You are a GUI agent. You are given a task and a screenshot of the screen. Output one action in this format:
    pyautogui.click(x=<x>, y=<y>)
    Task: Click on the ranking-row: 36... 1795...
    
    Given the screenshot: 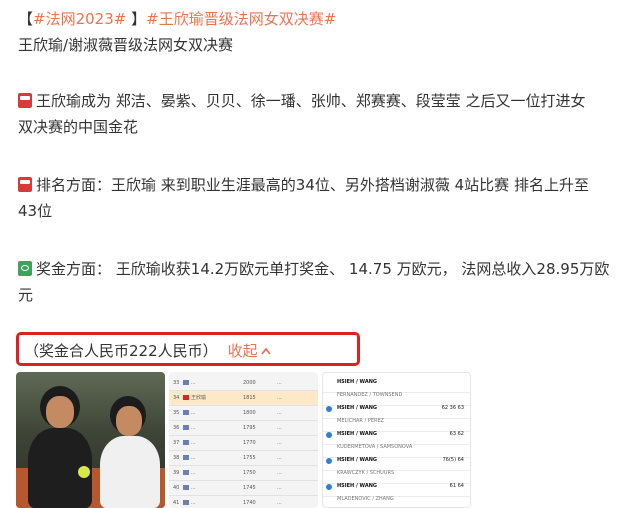 What is the action you would take?
    pyautogui.click(x=243, y=428)
    